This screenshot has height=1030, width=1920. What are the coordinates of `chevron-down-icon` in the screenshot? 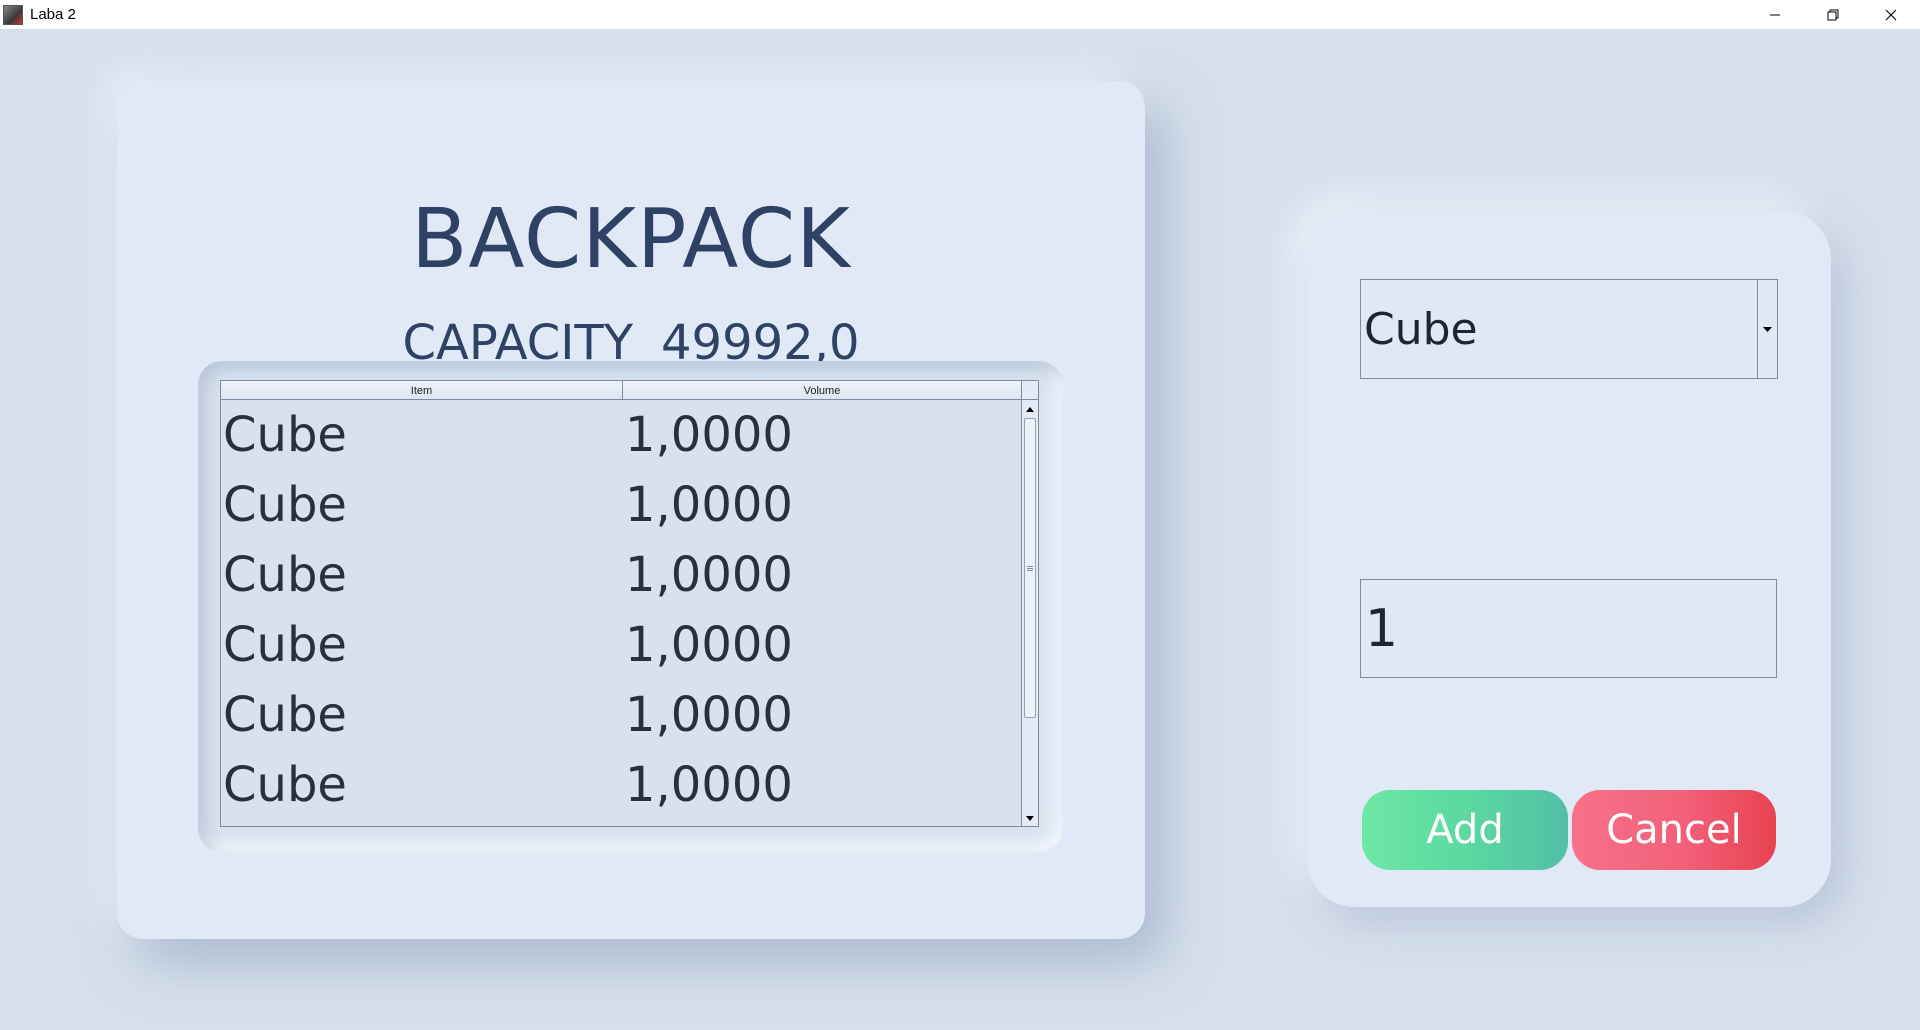 It's located at (1767, 329).